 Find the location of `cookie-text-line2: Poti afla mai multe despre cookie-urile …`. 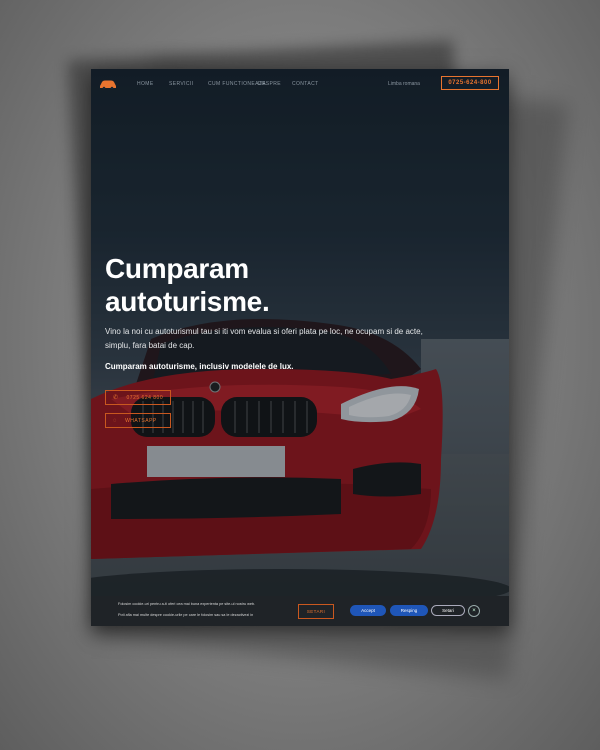

cookie-text-line2: Poti afla mai multe despre cookie-urile … is located at coordinates (186, 615).